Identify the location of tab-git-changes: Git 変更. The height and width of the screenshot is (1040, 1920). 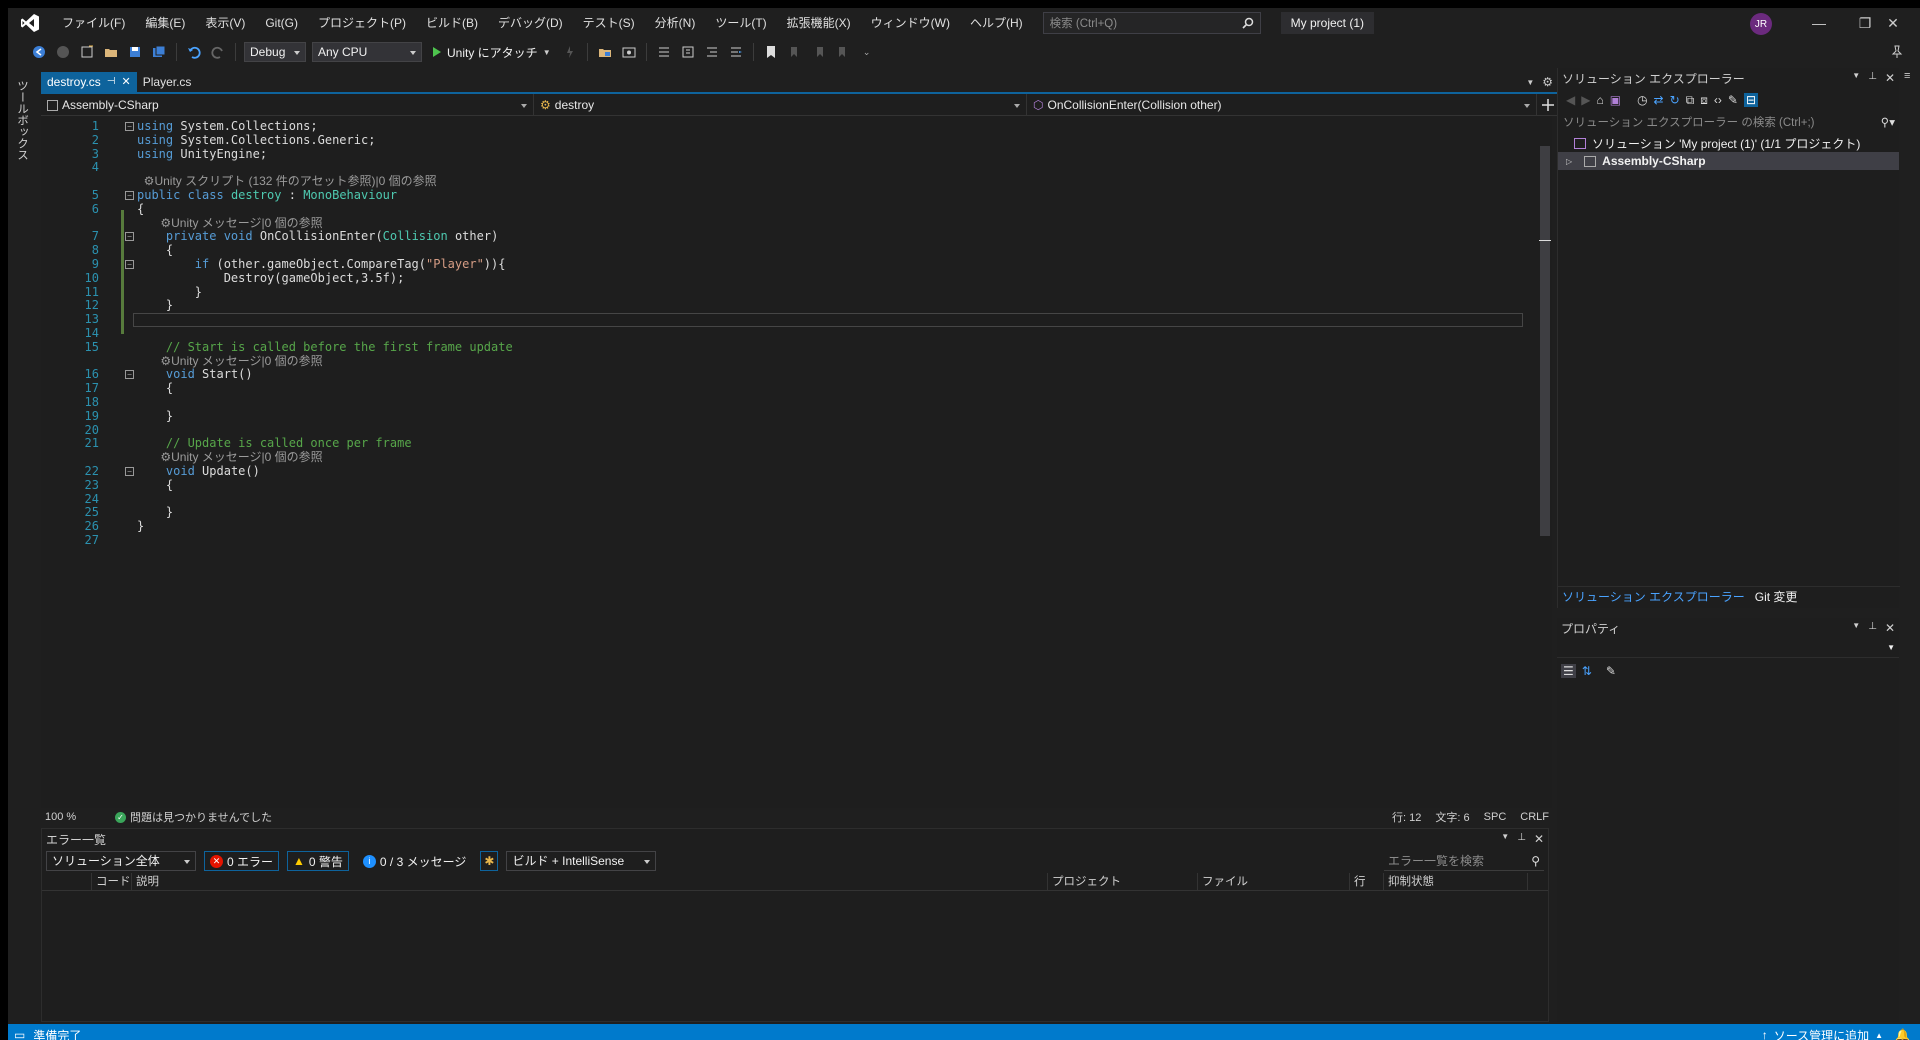
(1776, 596).